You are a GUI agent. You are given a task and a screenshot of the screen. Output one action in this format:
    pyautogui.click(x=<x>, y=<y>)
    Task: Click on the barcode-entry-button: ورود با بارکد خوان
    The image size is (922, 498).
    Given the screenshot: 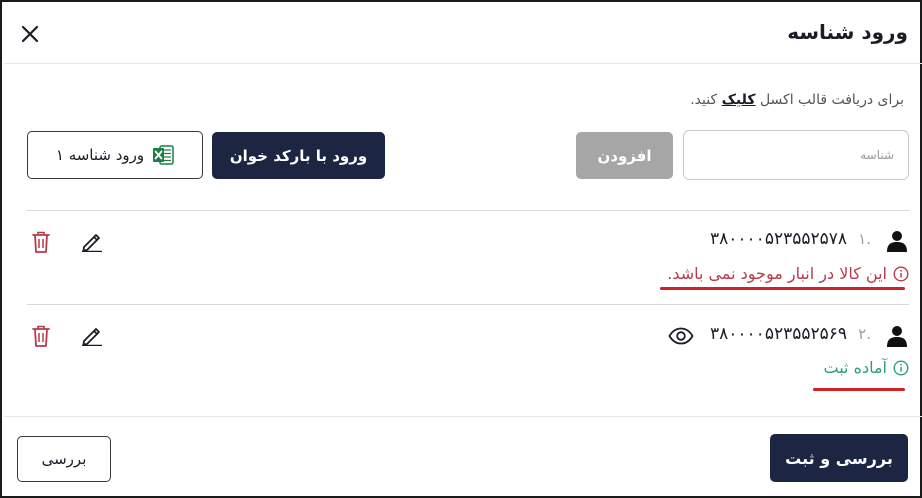 What is the action you would take?
    pyautogui.click(x=298, y=155)
    